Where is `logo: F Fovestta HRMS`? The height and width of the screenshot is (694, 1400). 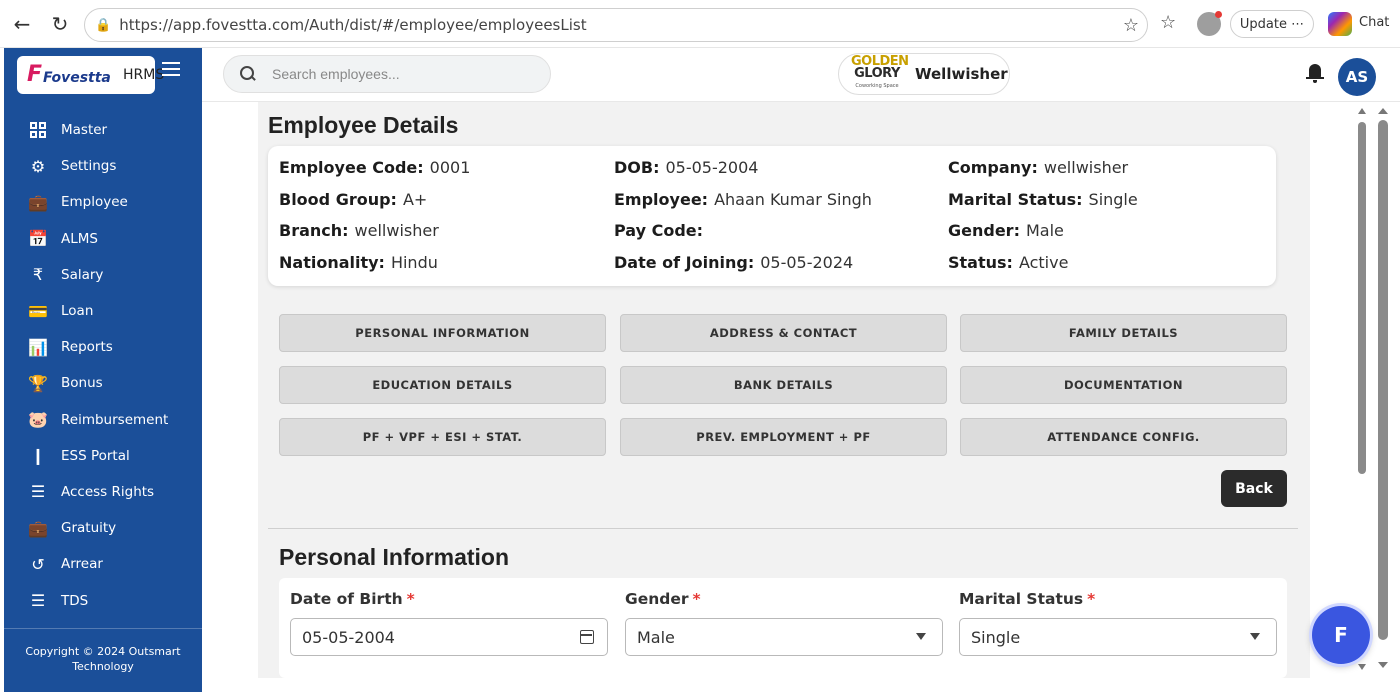 logo: F Fovestta HRMS is located at coordinates (90, 75).